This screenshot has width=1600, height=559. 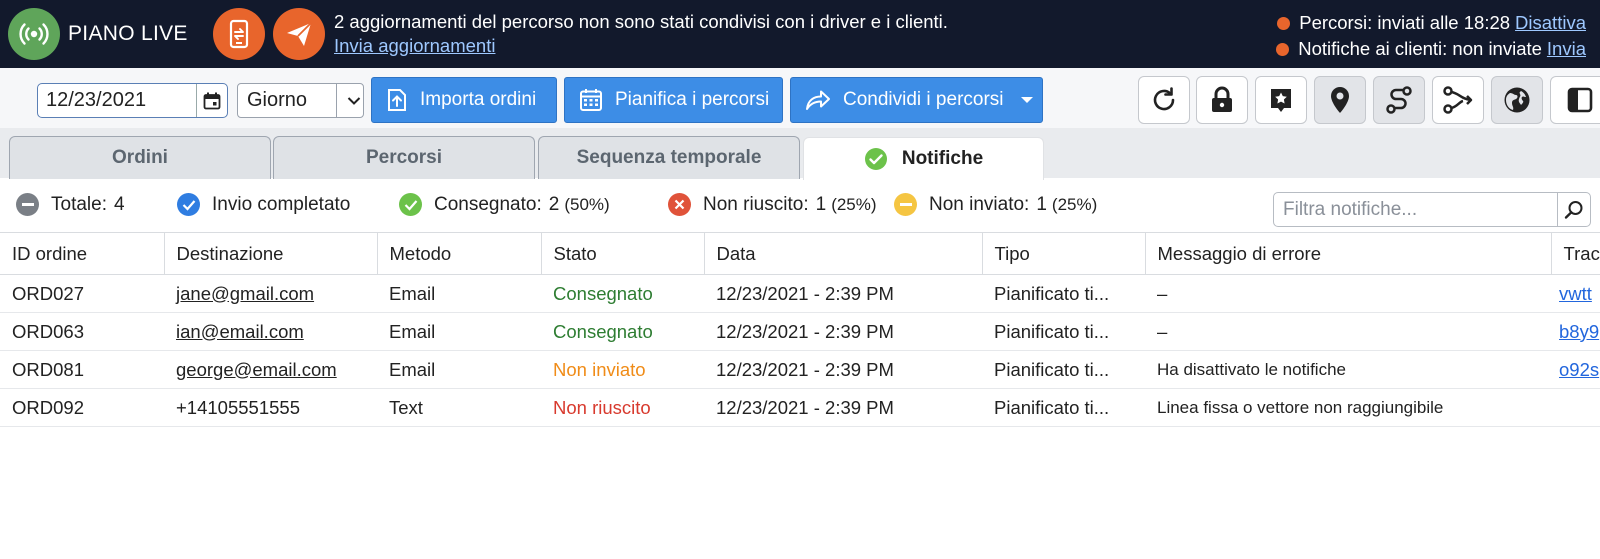 What do you see at coordinates (679, 204) in the screenshot?
I see `x-circle-icon` at bounding box center [679, 204].